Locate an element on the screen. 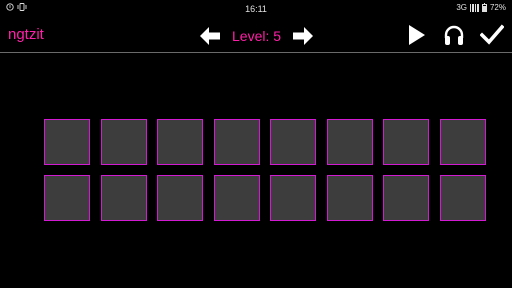  signal-icon is located at coordinates (474, 7).